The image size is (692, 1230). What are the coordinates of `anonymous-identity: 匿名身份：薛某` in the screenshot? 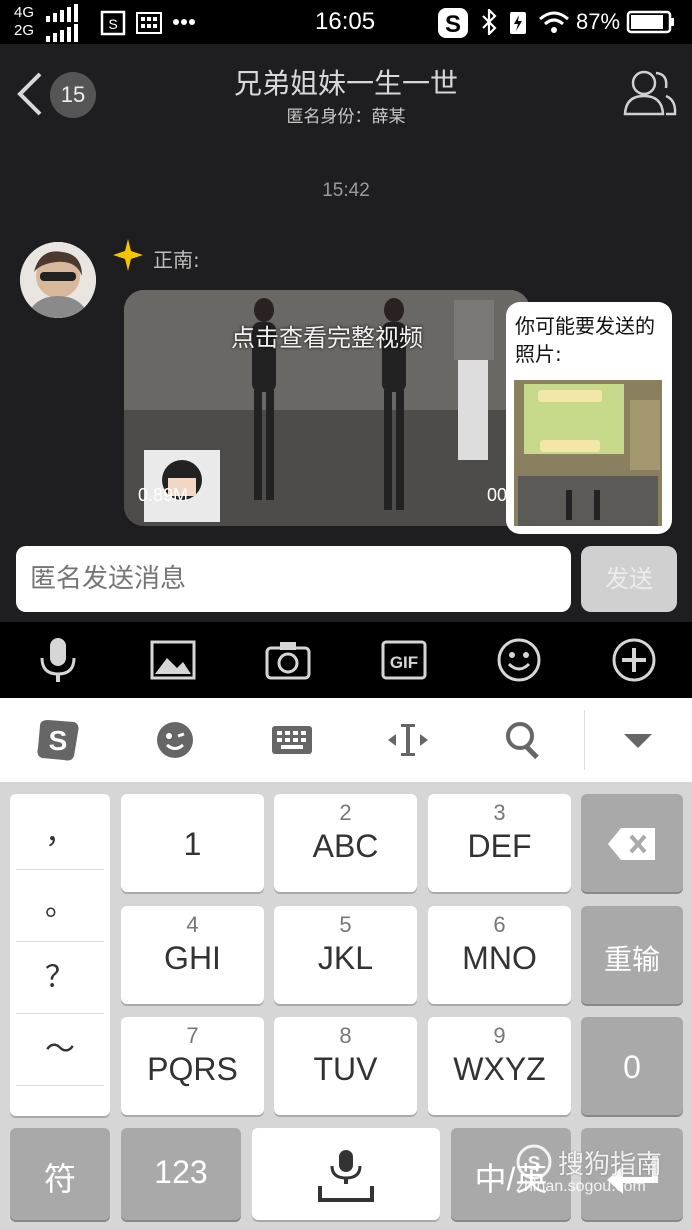 It's located at (346, 117).